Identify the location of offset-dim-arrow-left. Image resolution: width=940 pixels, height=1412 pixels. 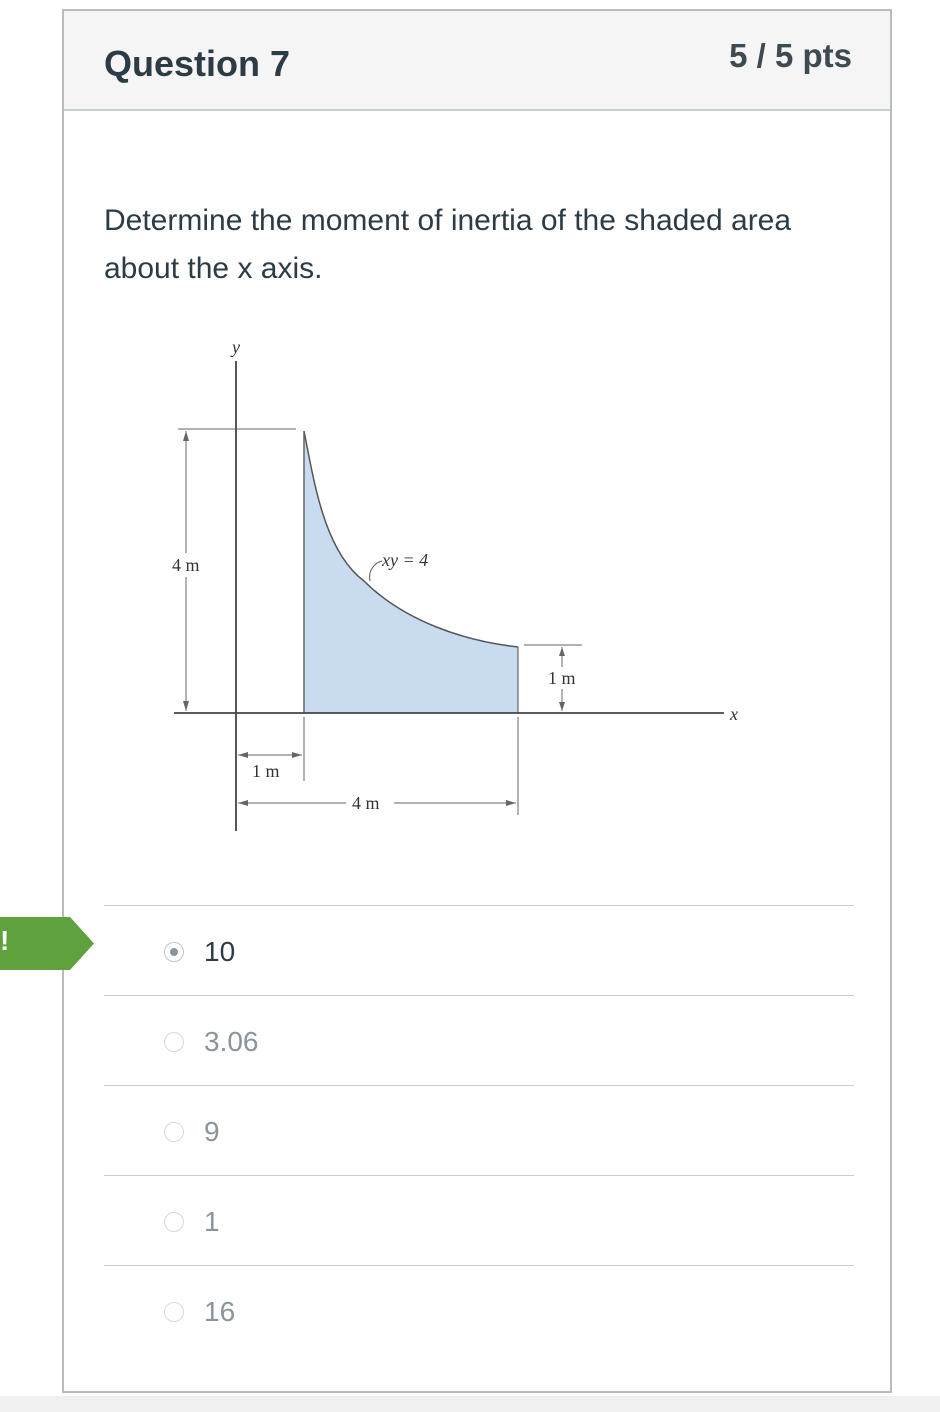
(243, 755).